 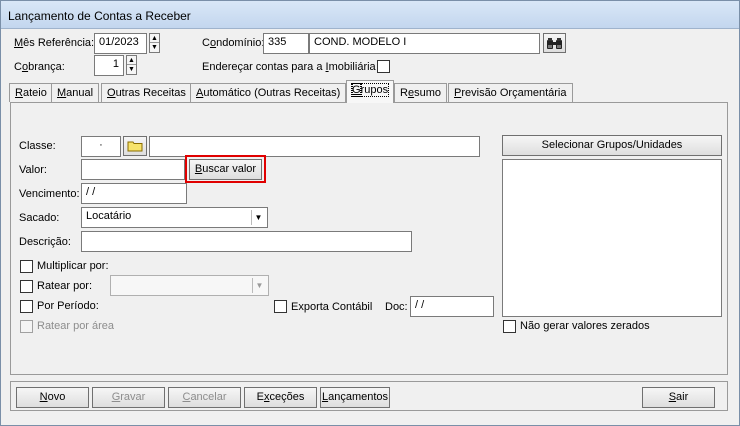 What do you see at coordinates (286, 43) in the screenshot?
I see `condominio-code-input: 335` at bounding box center [286, 43].